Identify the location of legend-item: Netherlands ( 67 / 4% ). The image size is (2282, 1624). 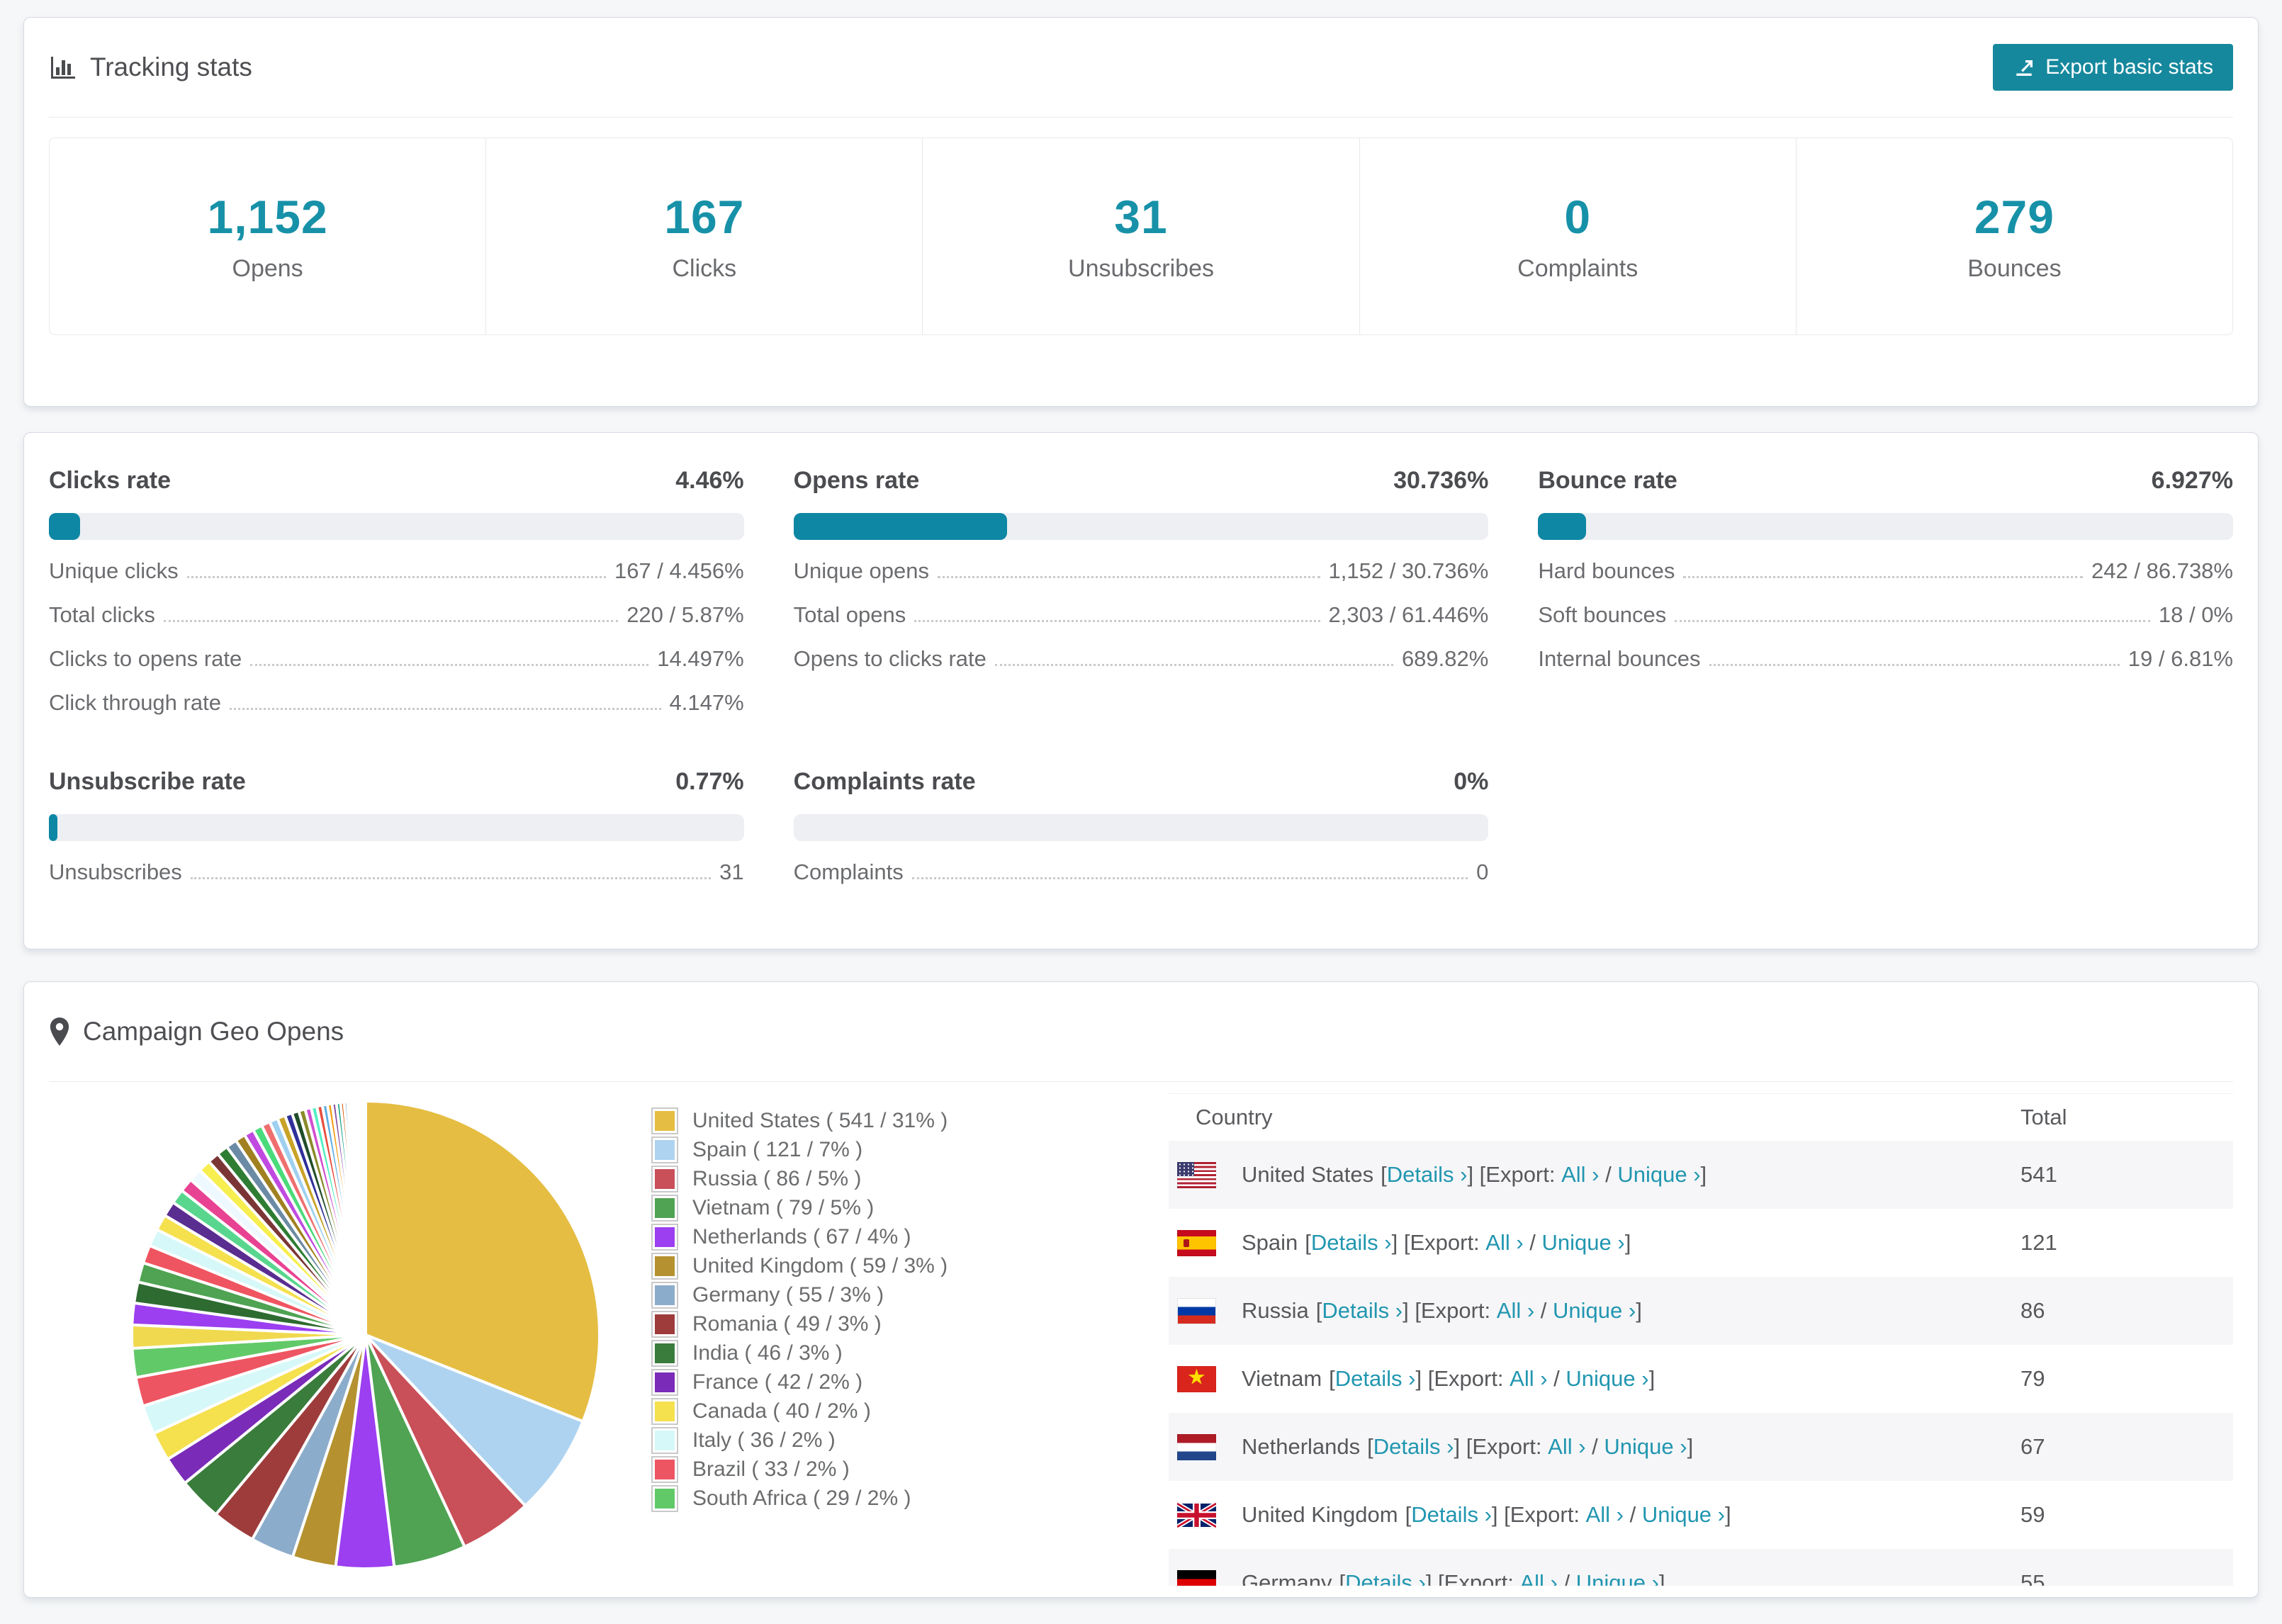
(828, 1236).